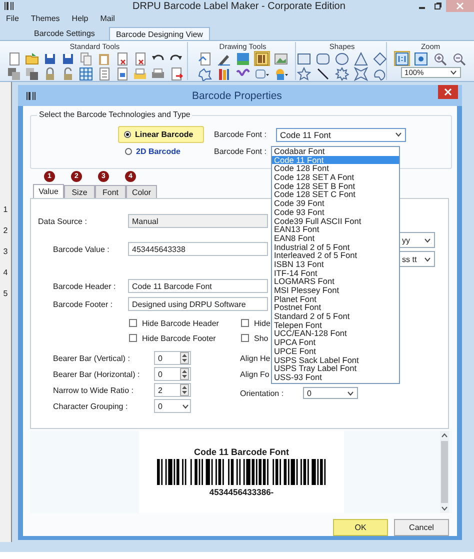 The image size is (474, 559). What do you see at coordinates (114, 114) in the screenshot?
I see `group-label: Select the Barcode Technologies and Type` at bounding box center [114, 114].